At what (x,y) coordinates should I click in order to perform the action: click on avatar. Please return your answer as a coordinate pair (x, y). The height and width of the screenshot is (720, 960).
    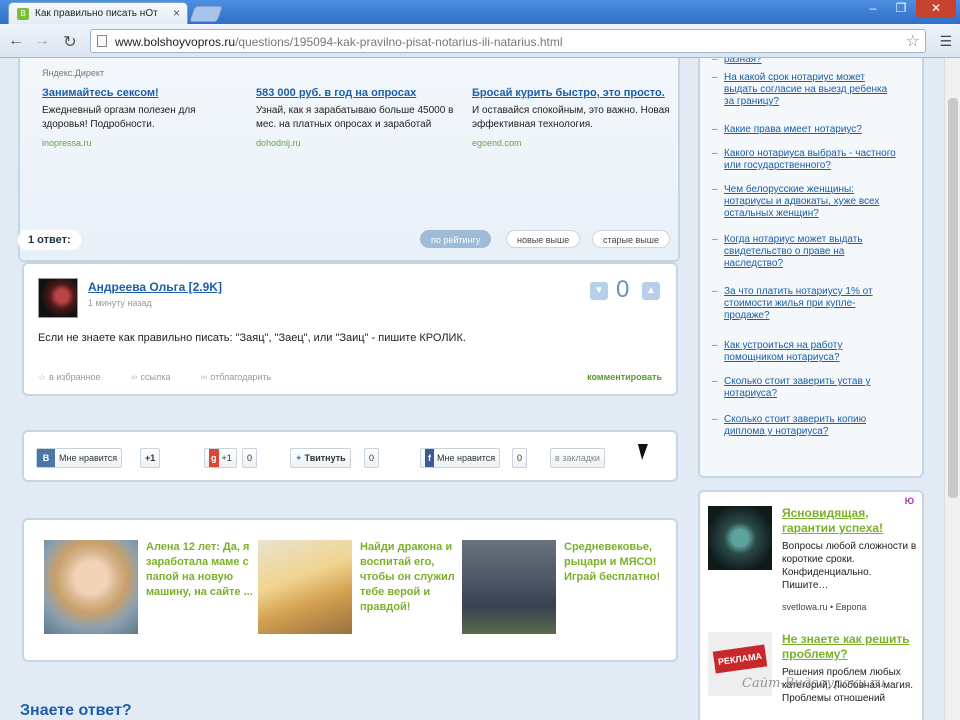
    Looking at the image, I should click on (58, 298).